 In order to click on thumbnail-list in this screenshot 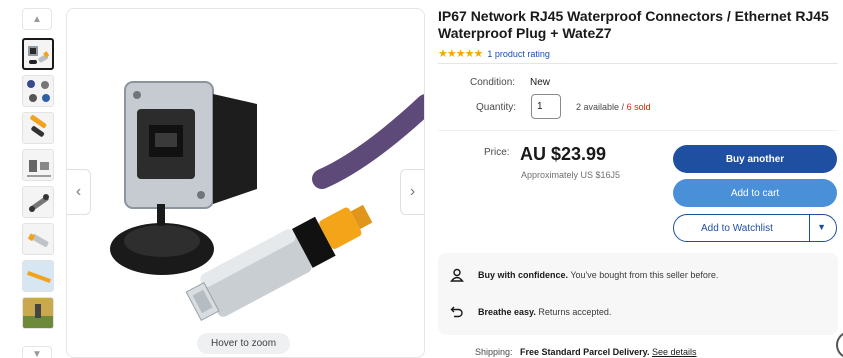, I will do `click(38, 183)`.